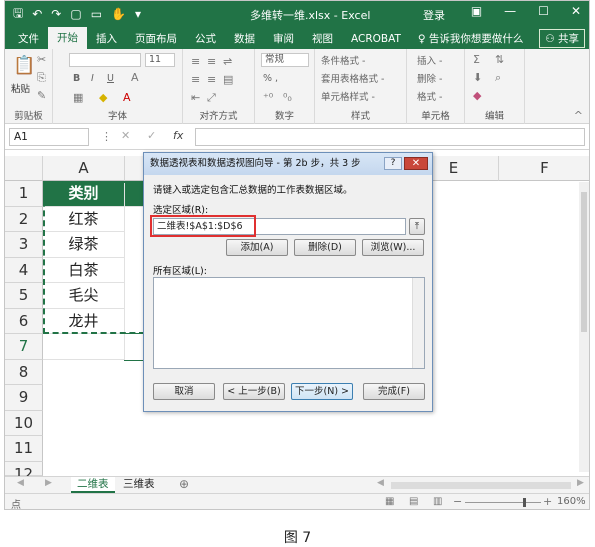 The width and height of the screenshot is (595, 547). I want to click on list-scrollbar, so click(418, 323).